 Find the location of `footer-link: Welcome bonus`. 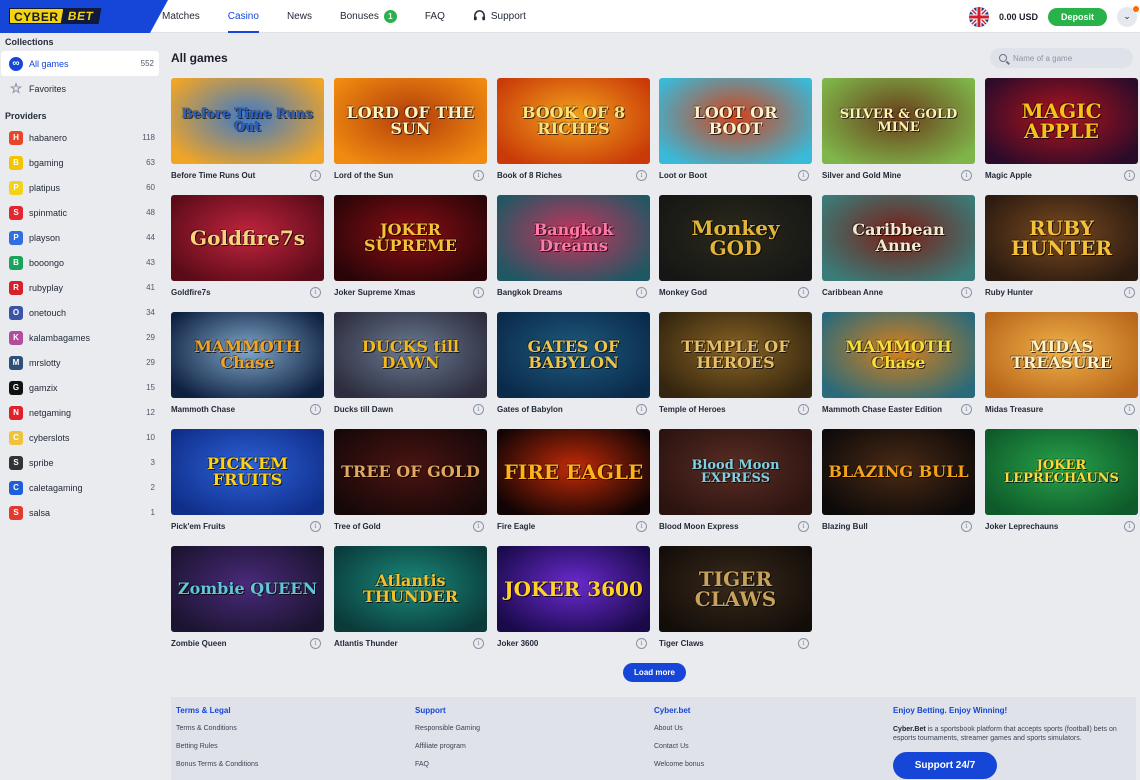

footer-link: Welcome bonus is located at coordinates (679, 770).